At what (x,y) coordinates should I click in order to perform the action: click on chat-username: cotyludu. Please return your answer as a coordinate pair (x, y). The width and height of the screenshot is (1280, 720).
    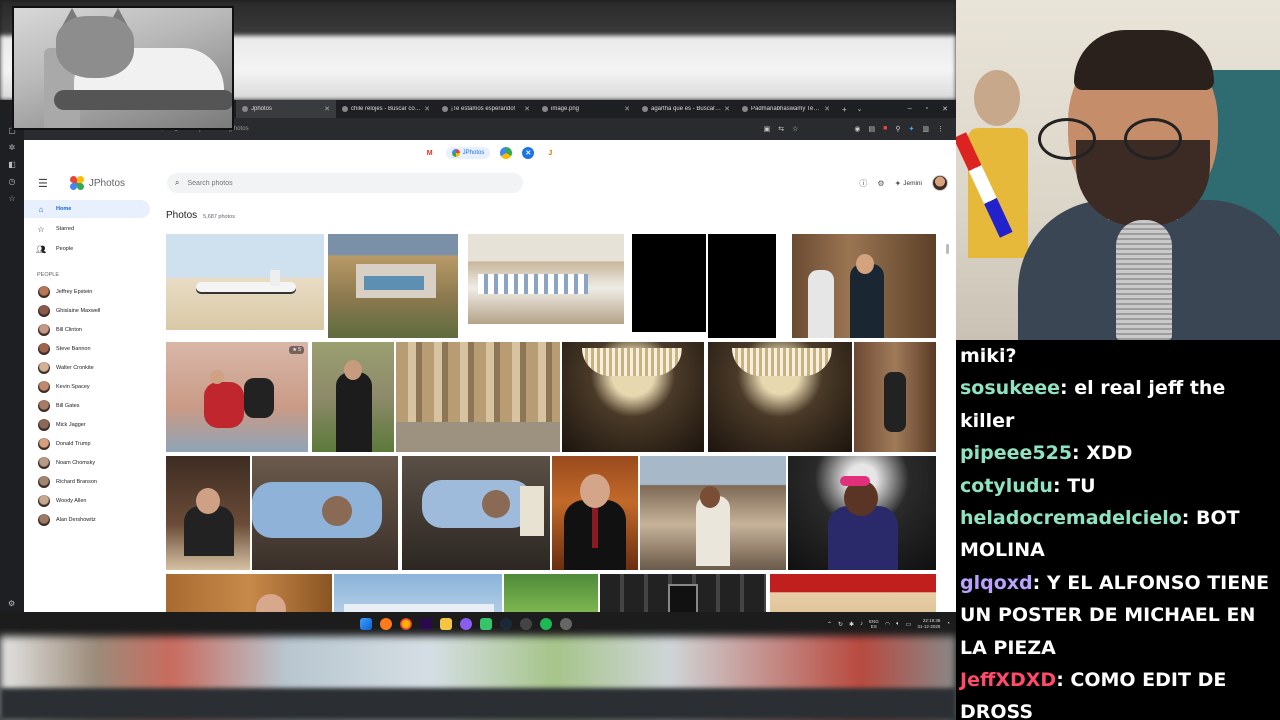
    Looking at the image, I should click on (1006, 486).